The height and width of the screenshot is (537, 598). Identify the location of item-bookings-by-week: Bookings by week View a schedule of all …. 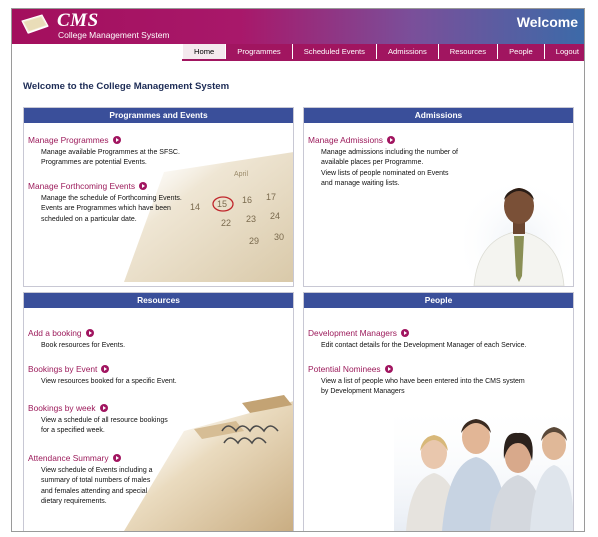
(98, 416).